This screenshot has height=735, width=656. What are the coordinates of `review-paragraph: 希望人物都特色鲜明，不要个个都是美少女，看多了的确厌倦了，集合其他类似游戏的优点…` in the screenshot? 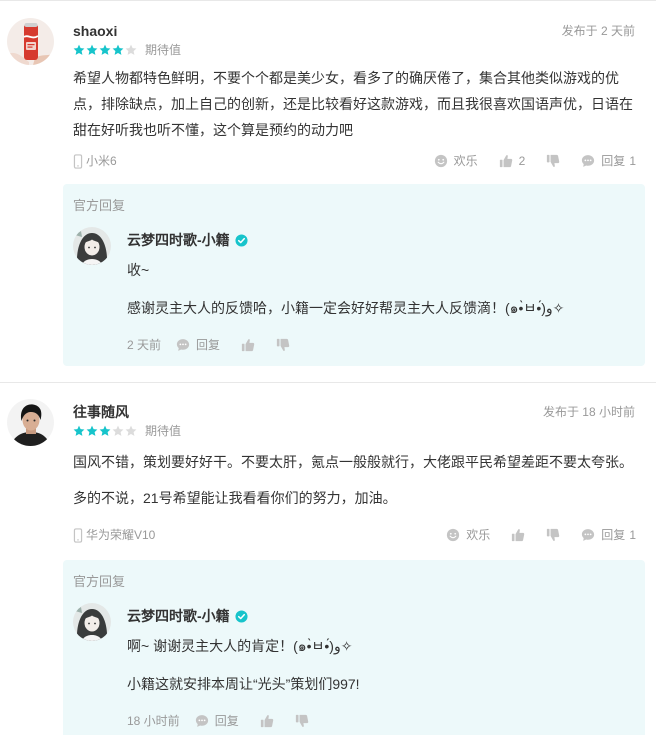 It's located at (353, 104).